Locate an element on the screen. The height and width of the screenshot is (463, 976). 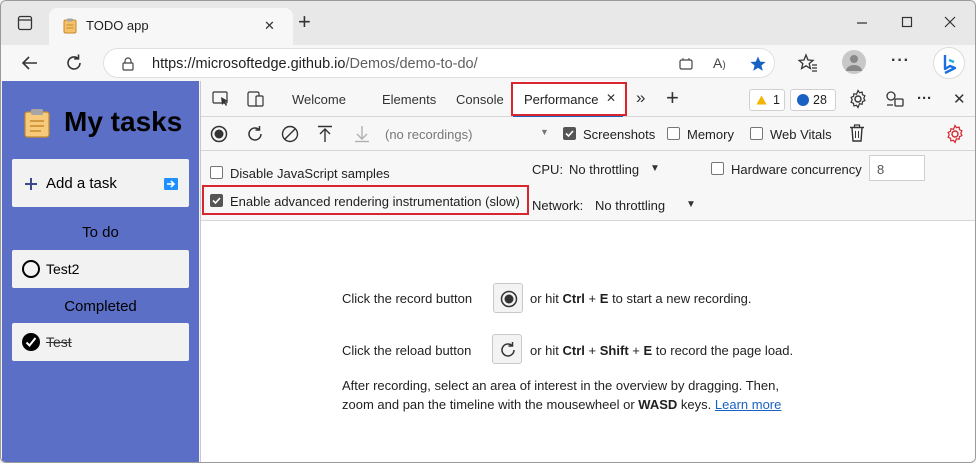
more-tabs-icon: » is located at coordinates (640, 98).